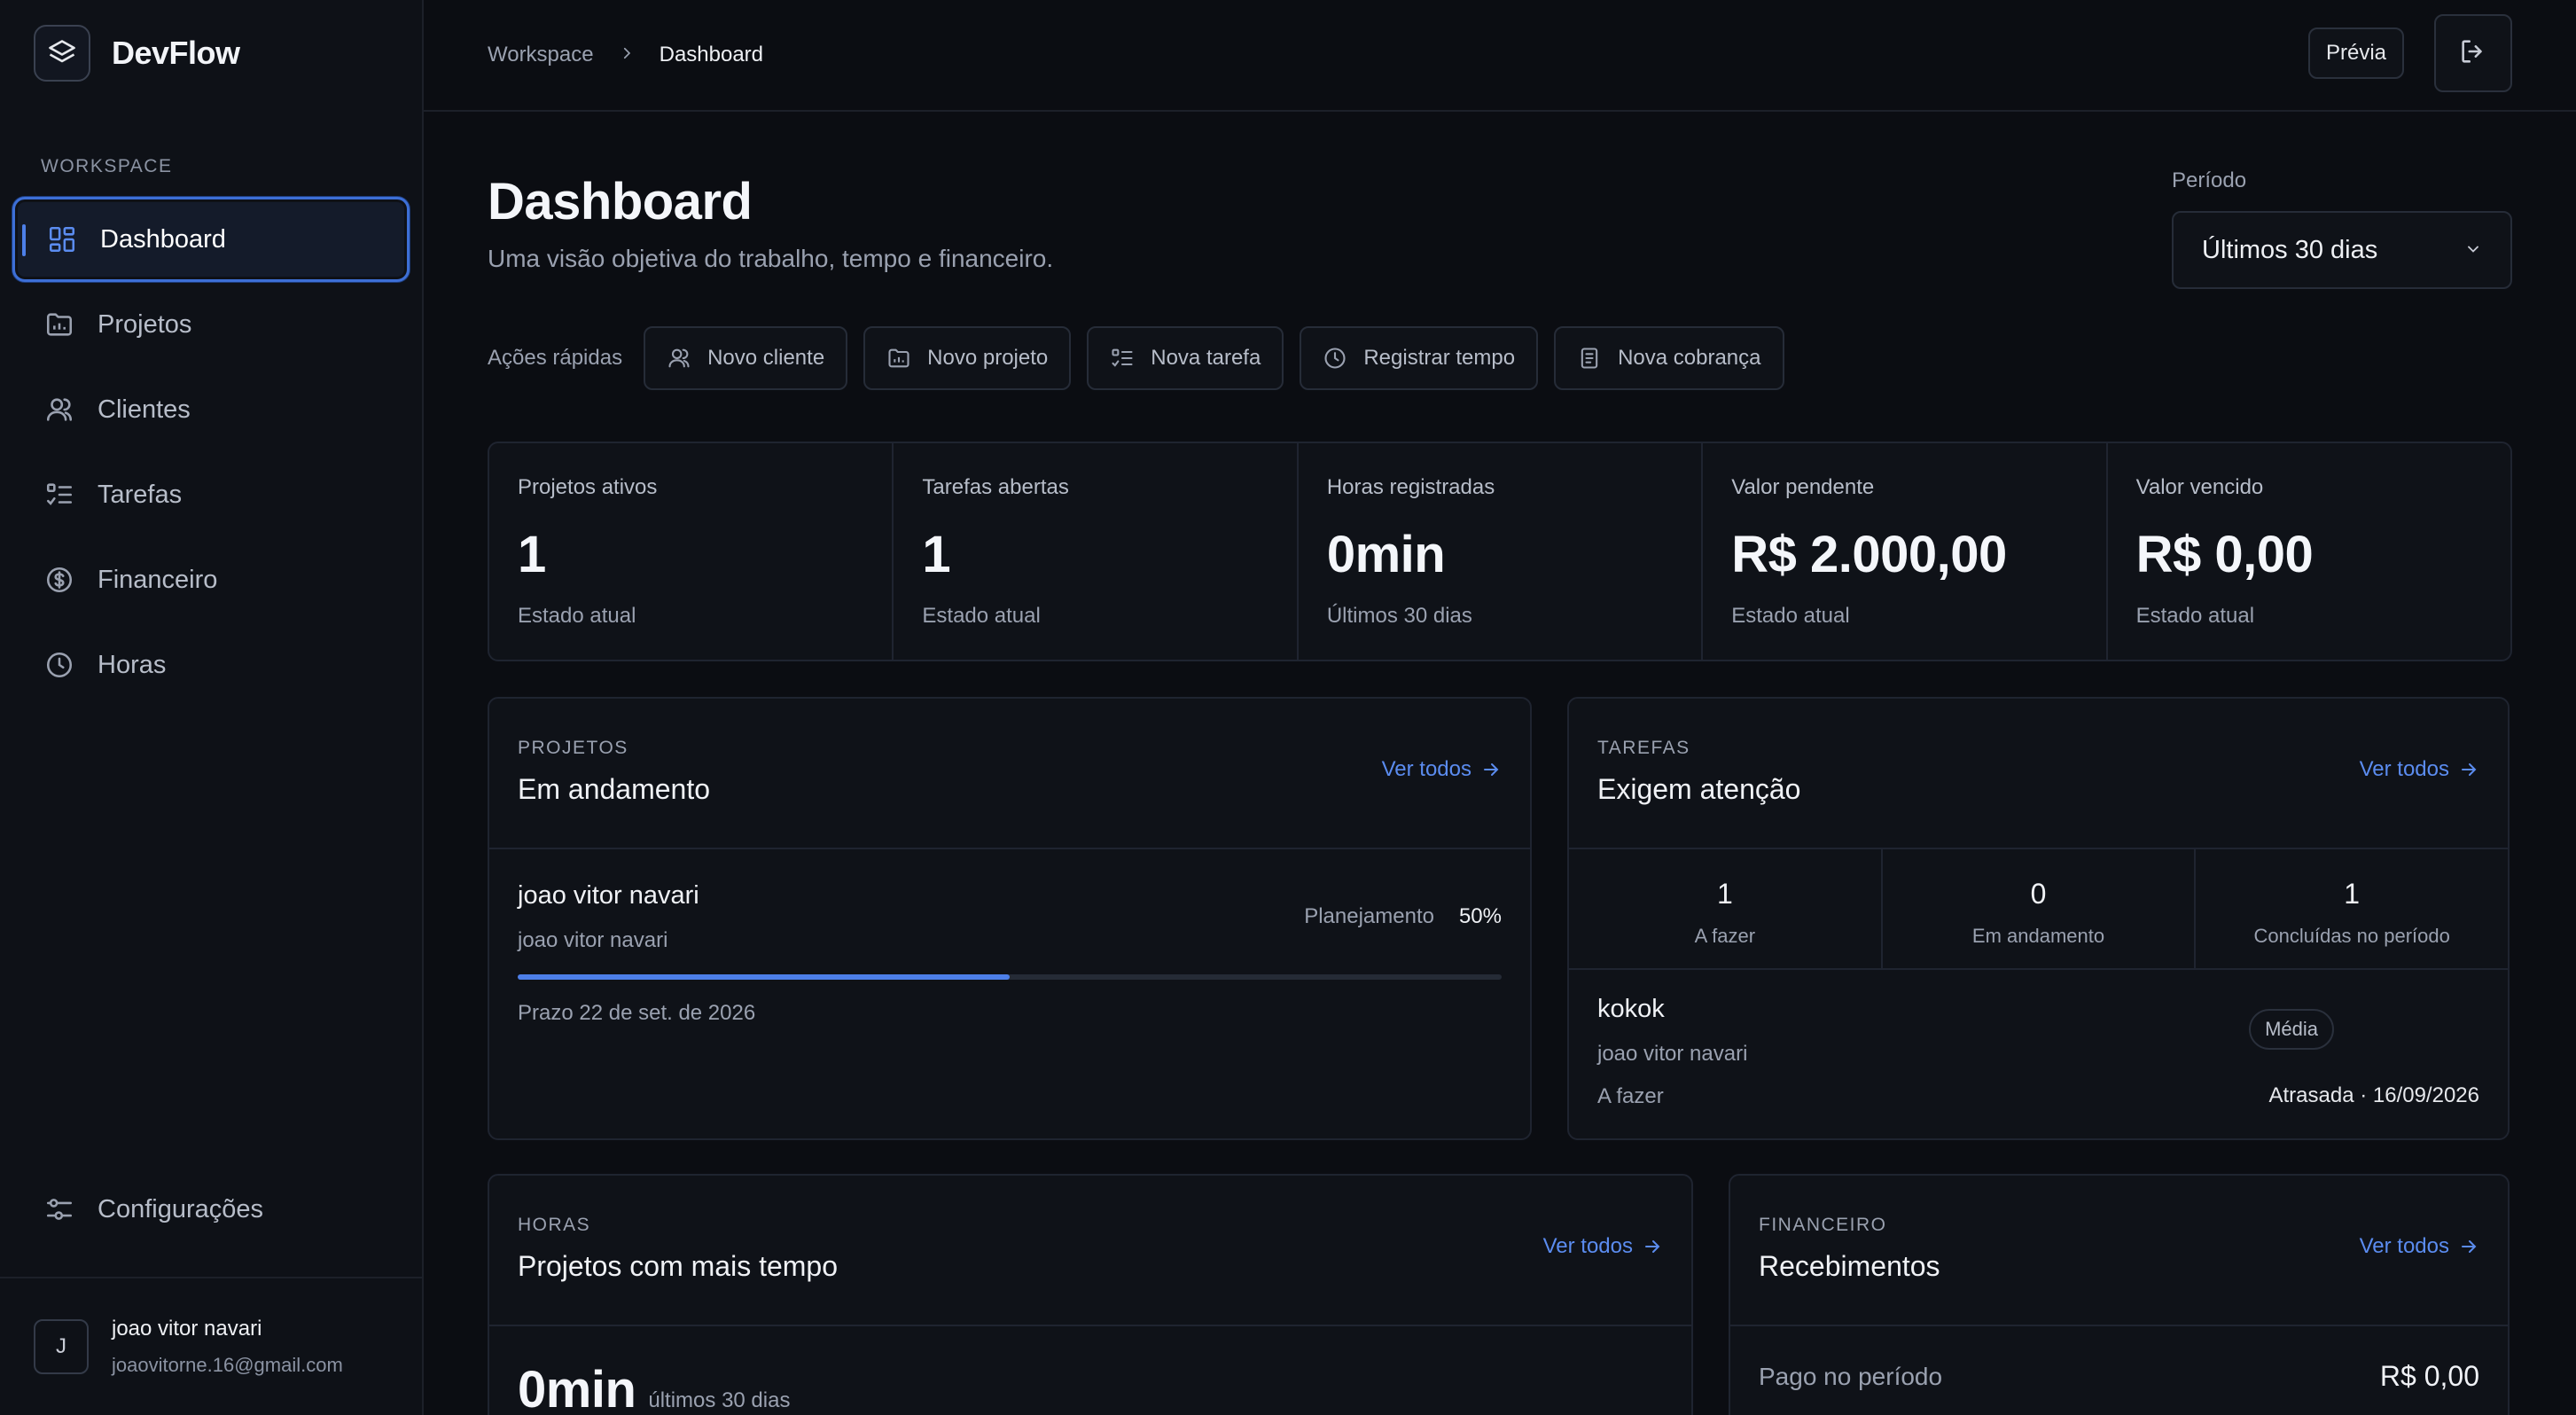  I want to click on count-label: A fazer, so click(1725, 936).